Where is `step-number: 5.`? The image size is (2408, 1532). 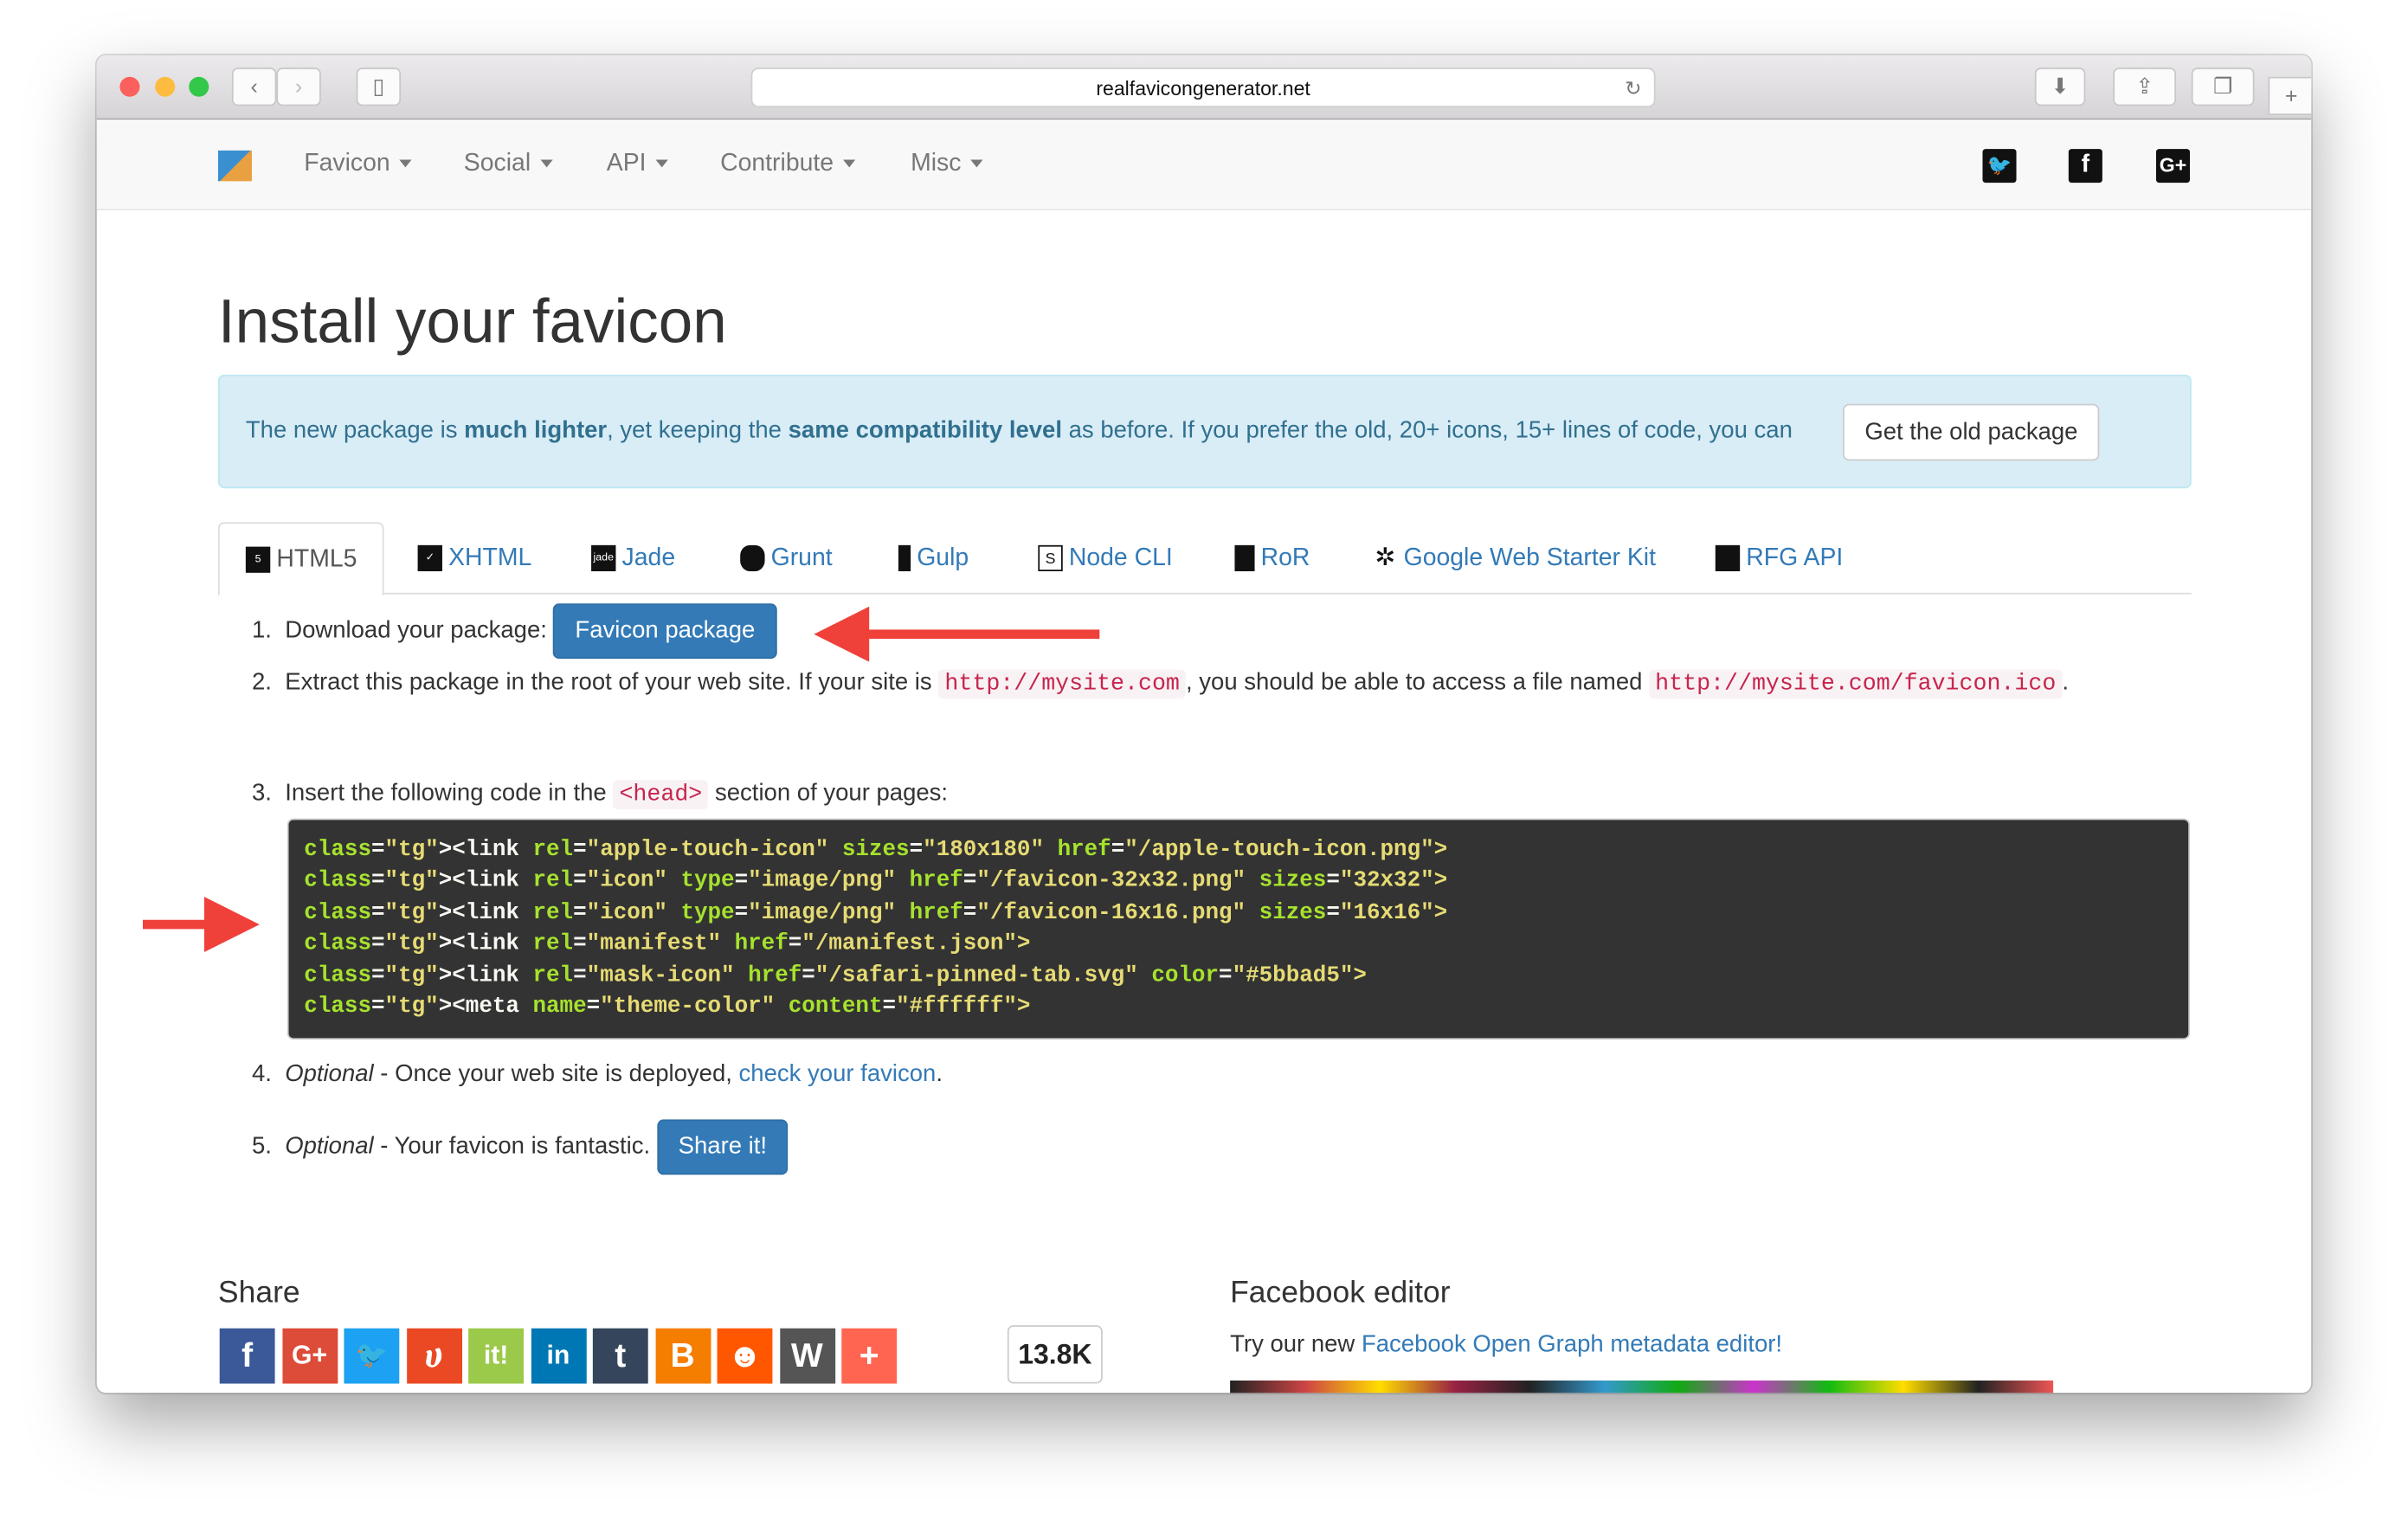 step-number: 5. is located at coordinates (261, 1146).